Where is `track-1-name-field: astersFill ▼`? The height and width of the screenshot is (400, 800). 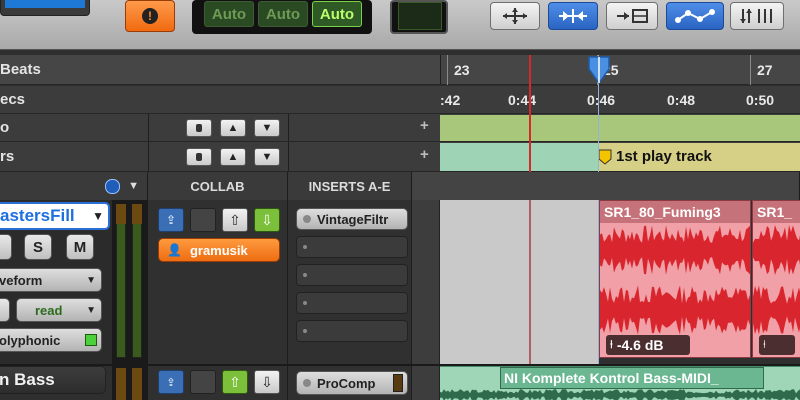
track-1-name-field: astersFill ▼ is located at coordinates (55, 216).